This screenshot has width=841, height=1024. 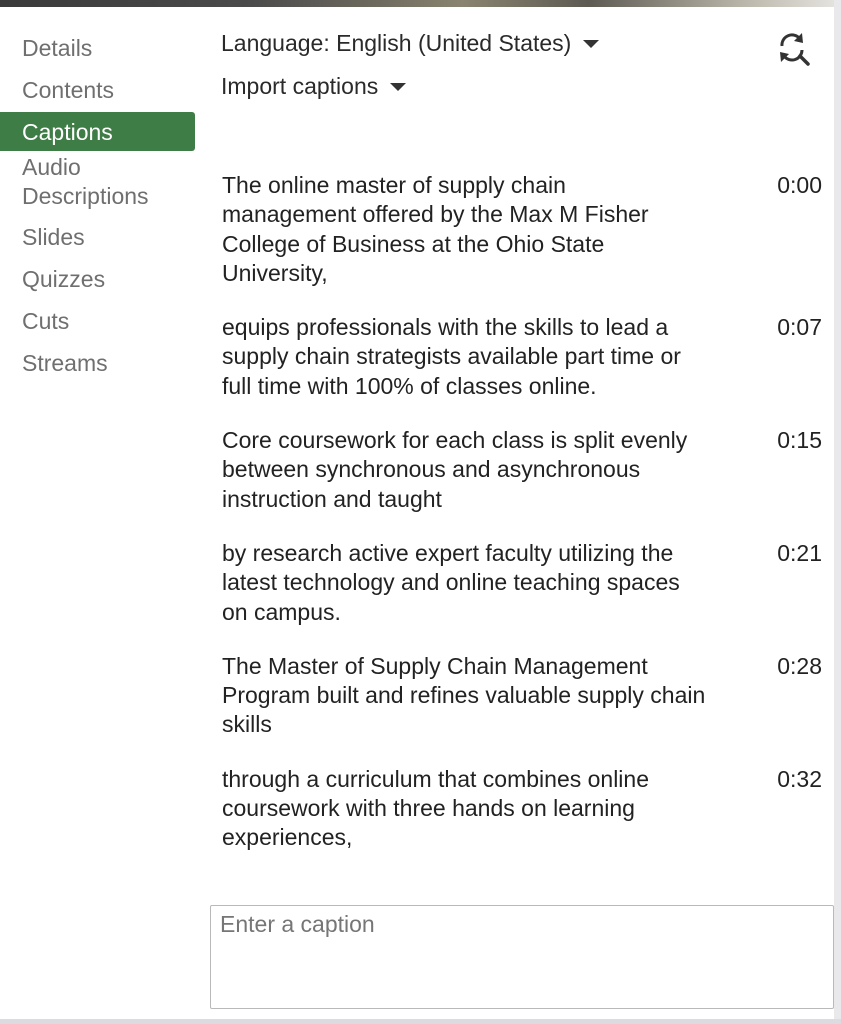 I want to click on sidebar-item-captions: Captions, so click(x=97, y=131).